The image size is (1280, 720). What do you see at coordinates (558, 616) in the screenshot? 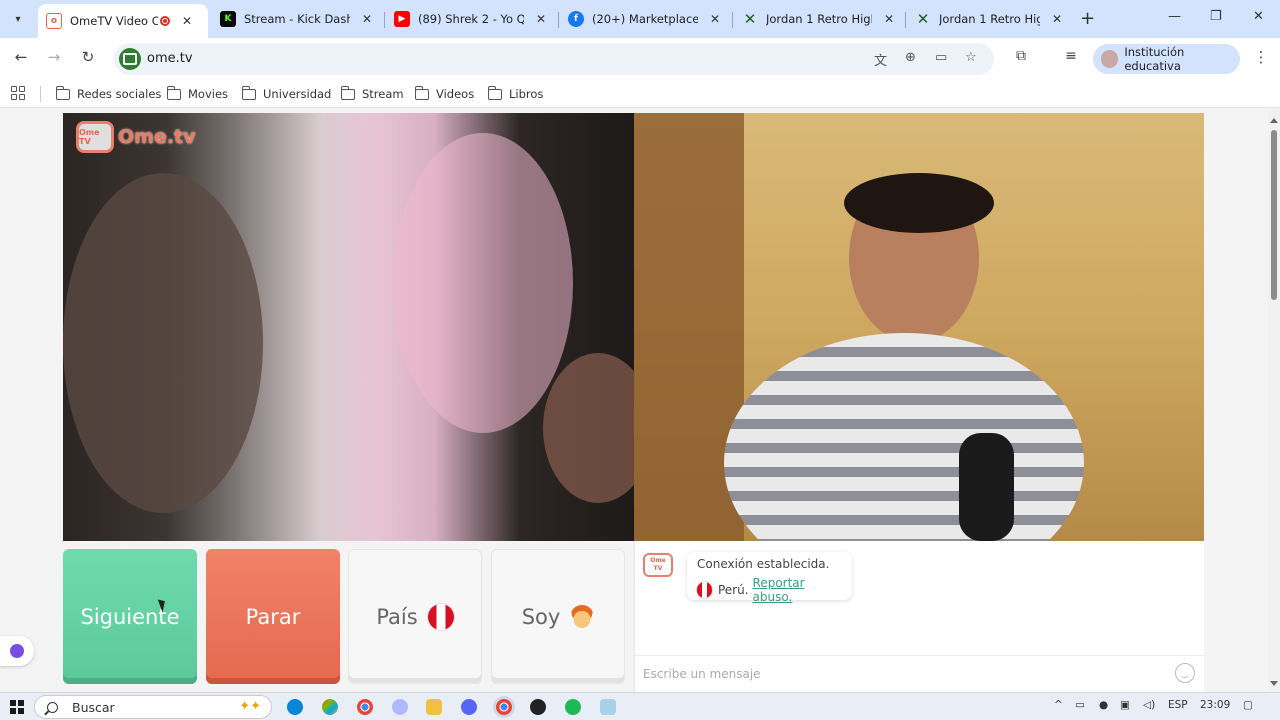
I see `gender-filter-button: Soy` at bounding box center [558, 616].